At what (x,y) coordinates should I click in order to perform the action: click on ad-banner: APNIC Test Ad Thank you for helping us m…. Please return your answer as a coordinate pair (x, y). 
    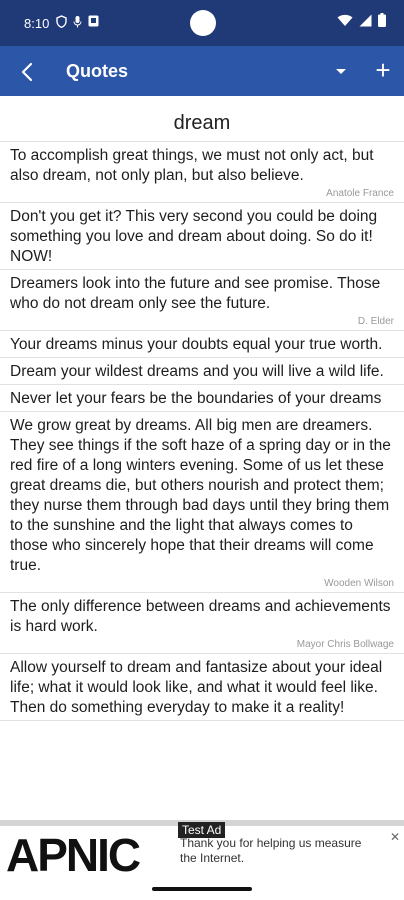
    Looking at the image, I should click on (202, 850).